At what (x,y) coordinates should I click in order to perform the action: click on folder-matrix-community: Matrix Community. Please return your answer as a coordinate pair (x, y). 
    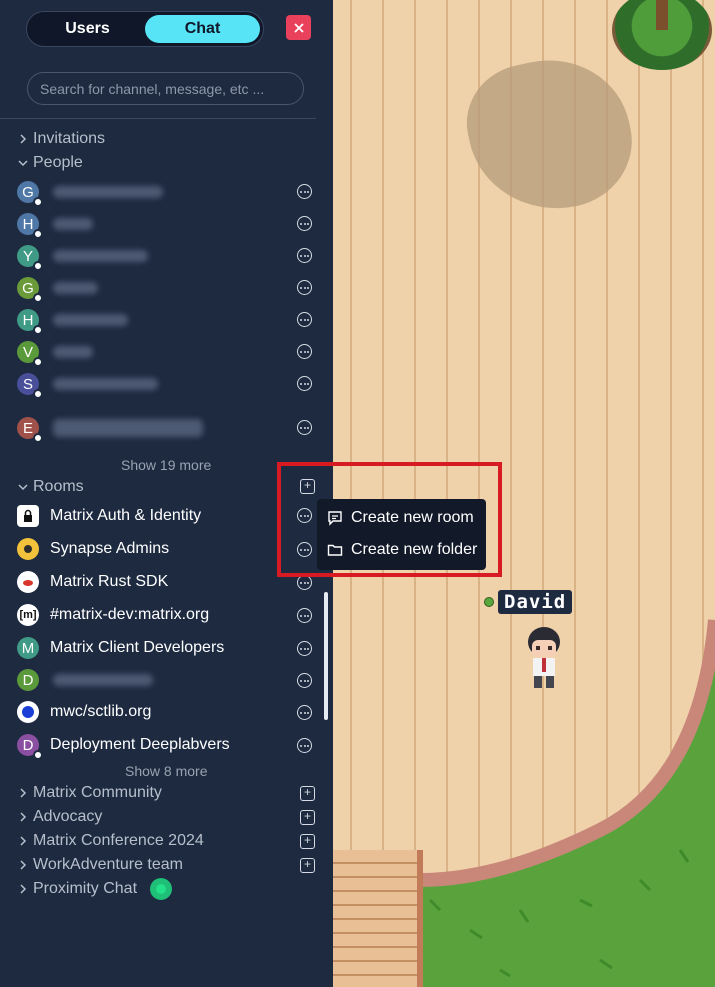
    Looking at the image, I should click on (90, 793).